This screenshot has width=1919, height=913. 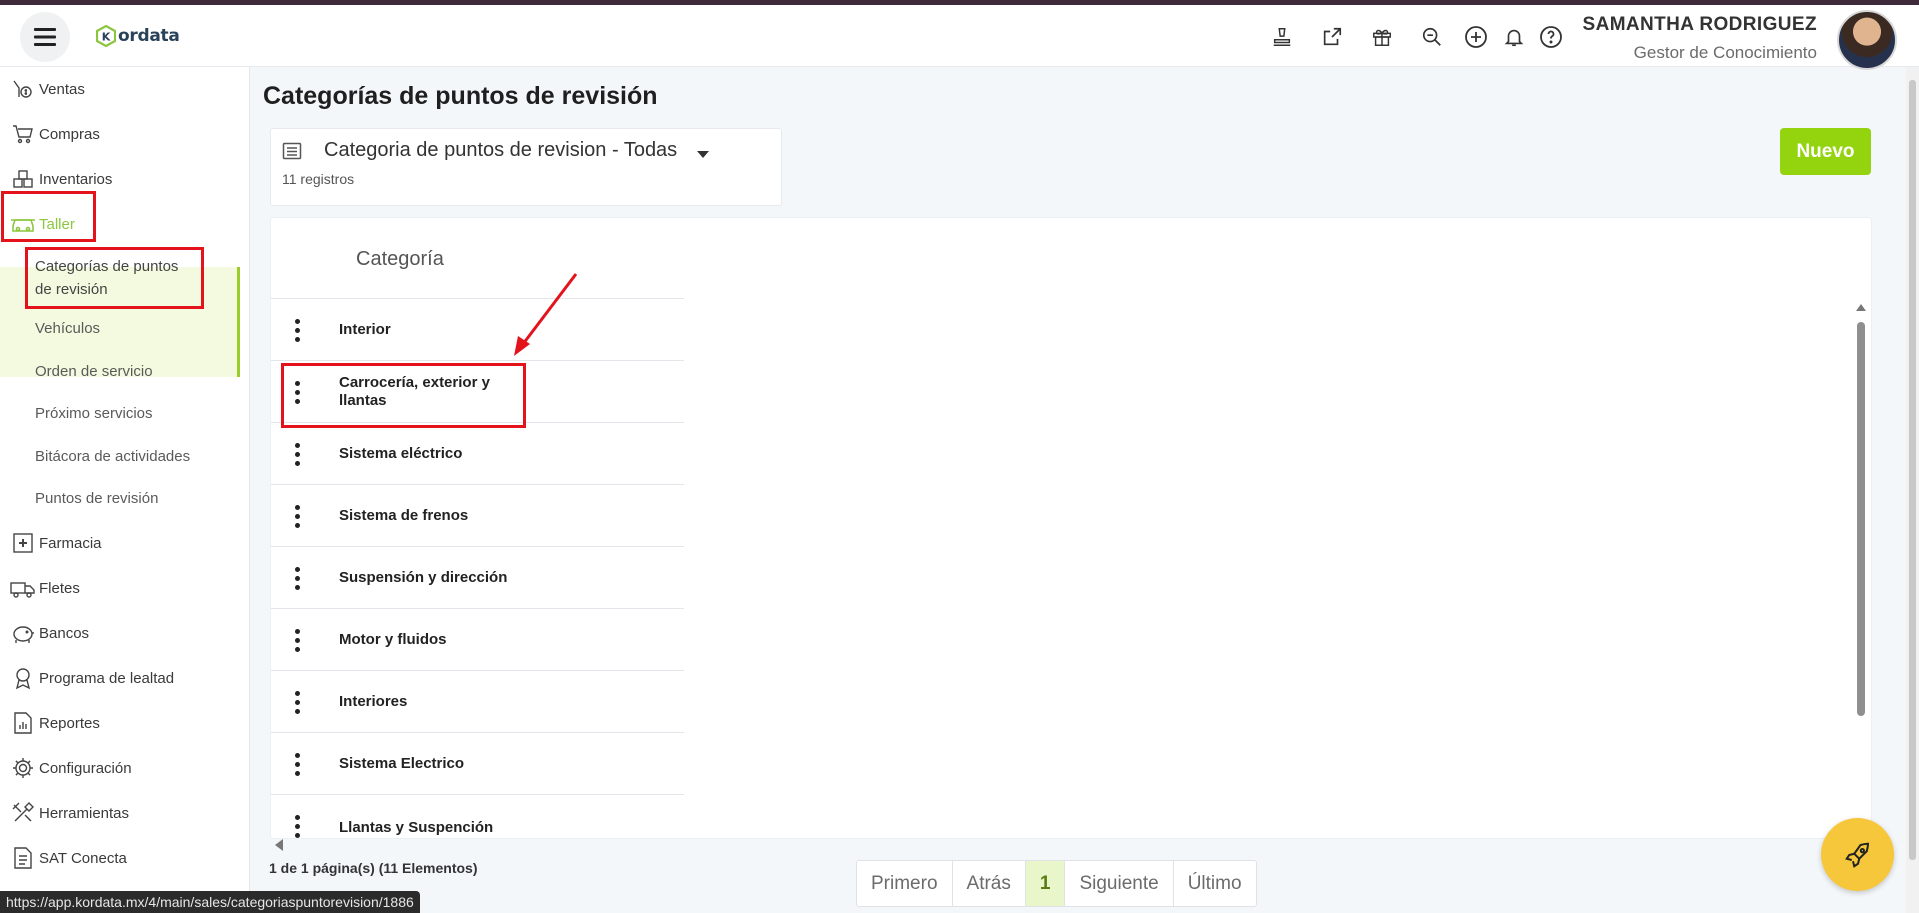 I want to click on sidebar-item-label: Ventas, so click(x=62, y=89).